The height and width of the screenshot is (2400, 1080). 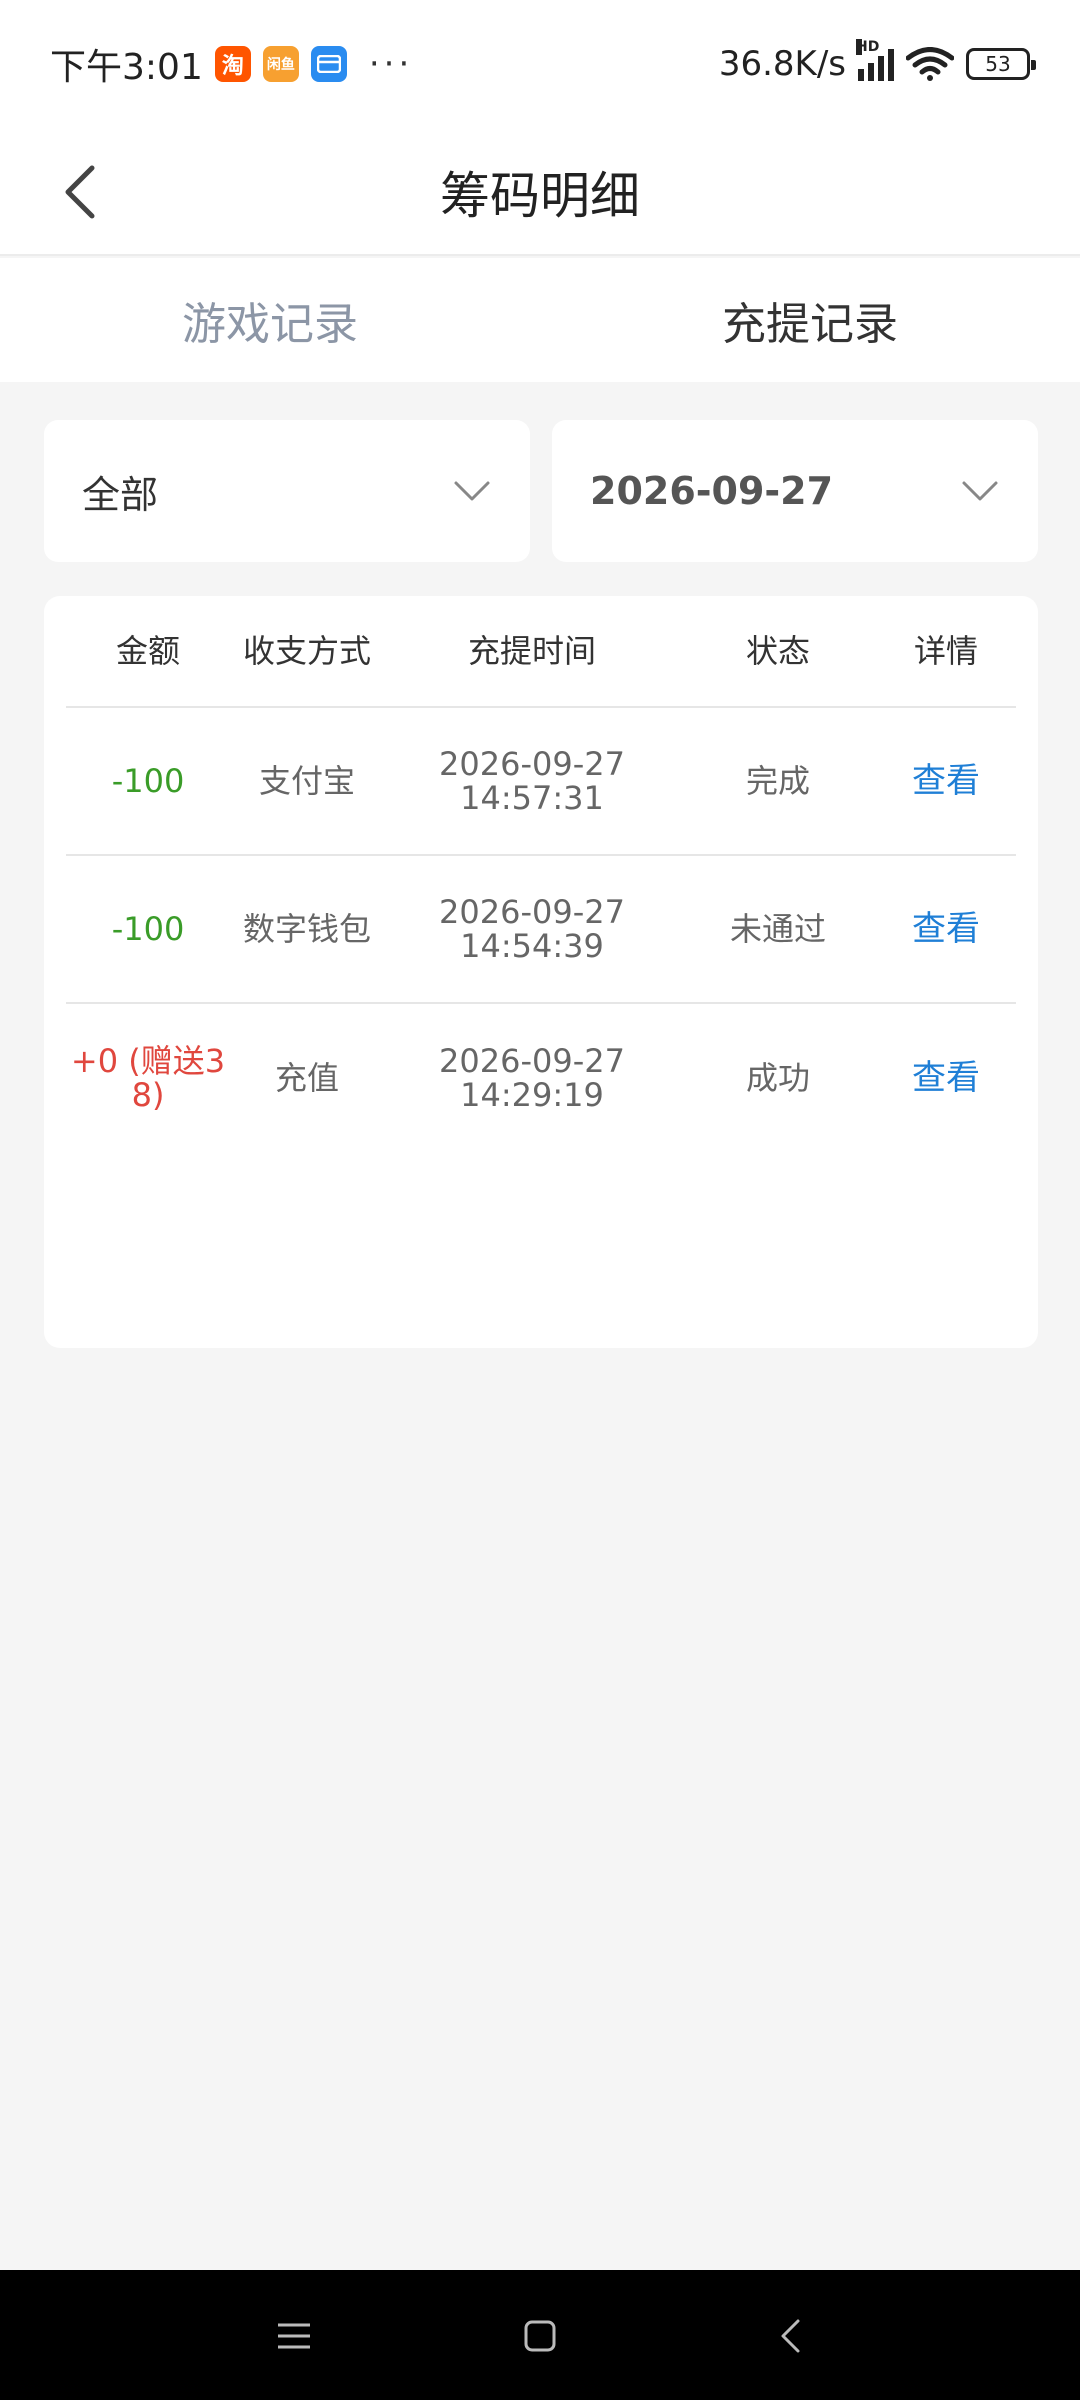 I want to click on column-header-amount: 金额, so click(x=147, y=651).